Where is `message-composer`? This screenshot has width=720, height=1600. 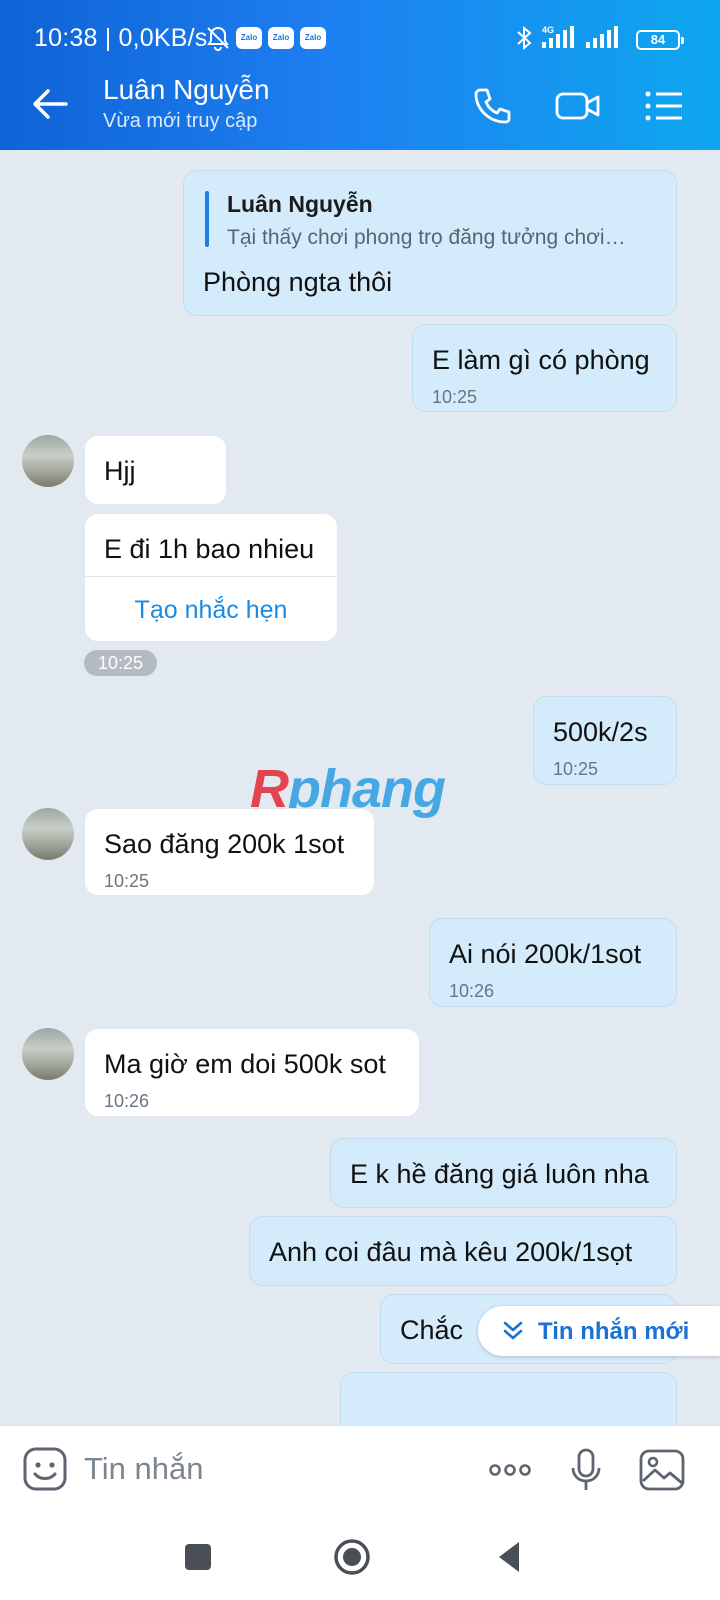 message-composer is located at coordinates (360, 1470).